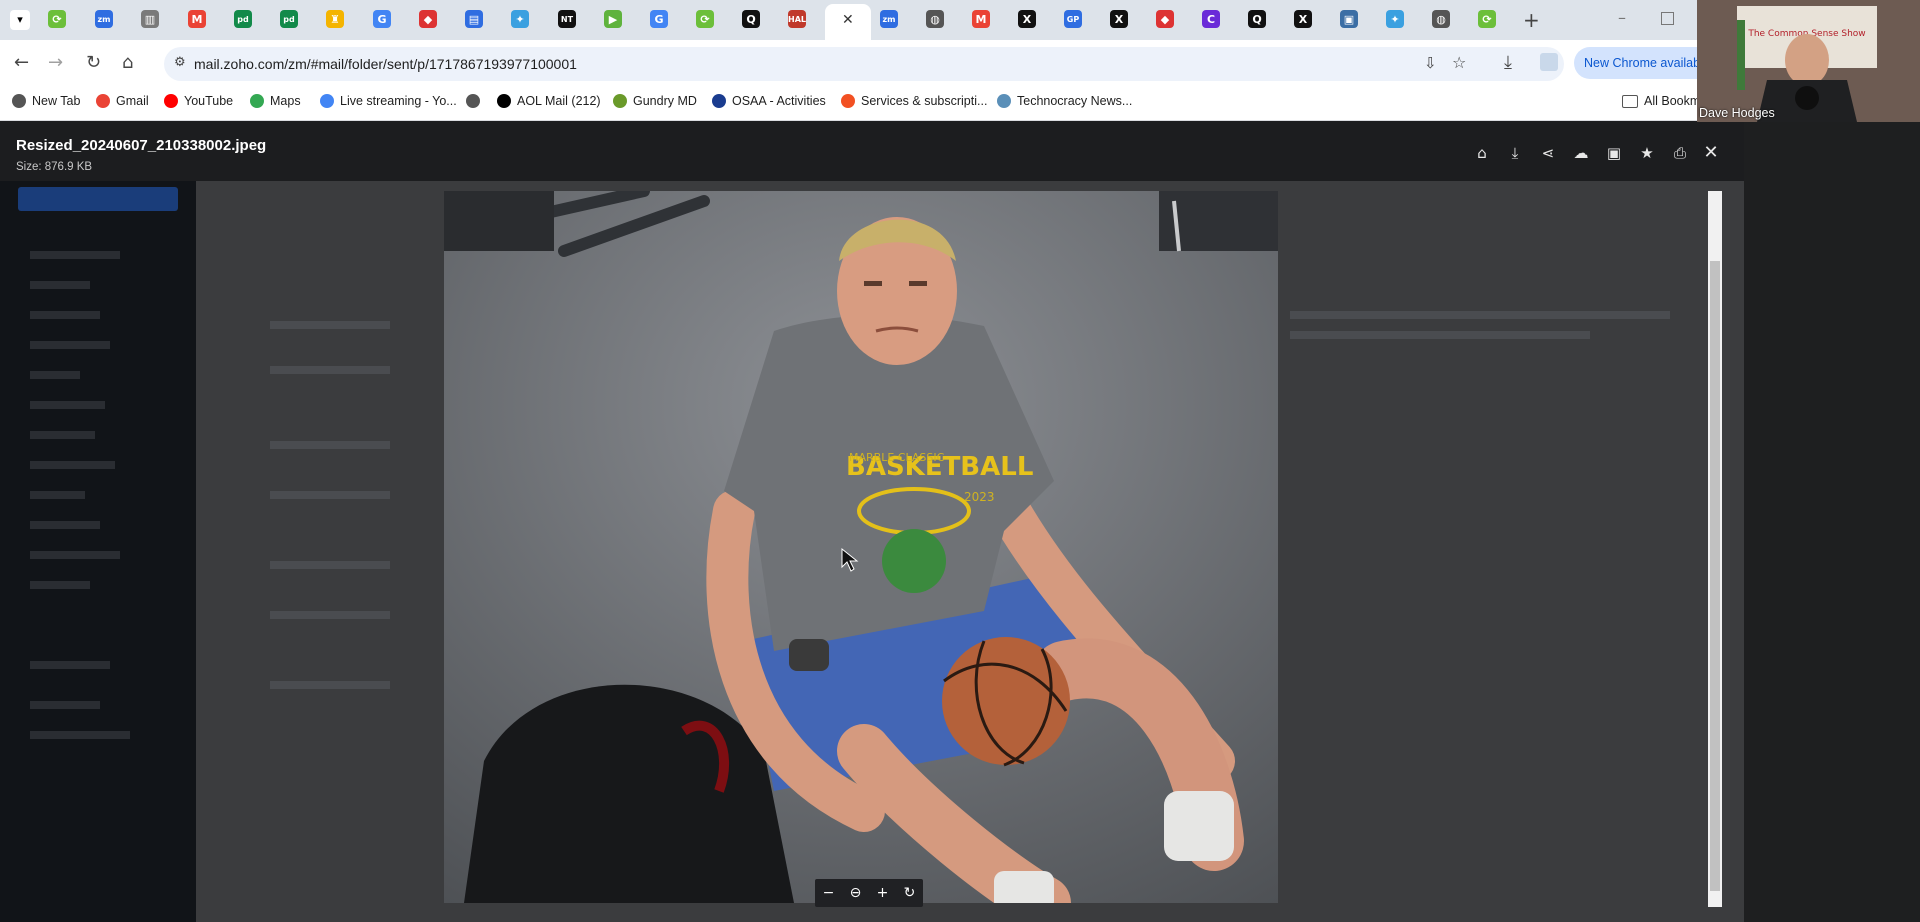 The image size is (1920, 922). What do you see at coordinates (1073, 19) in the screenshot?
I see `tab-favicon: GP` at bounding box center [1073, 19].